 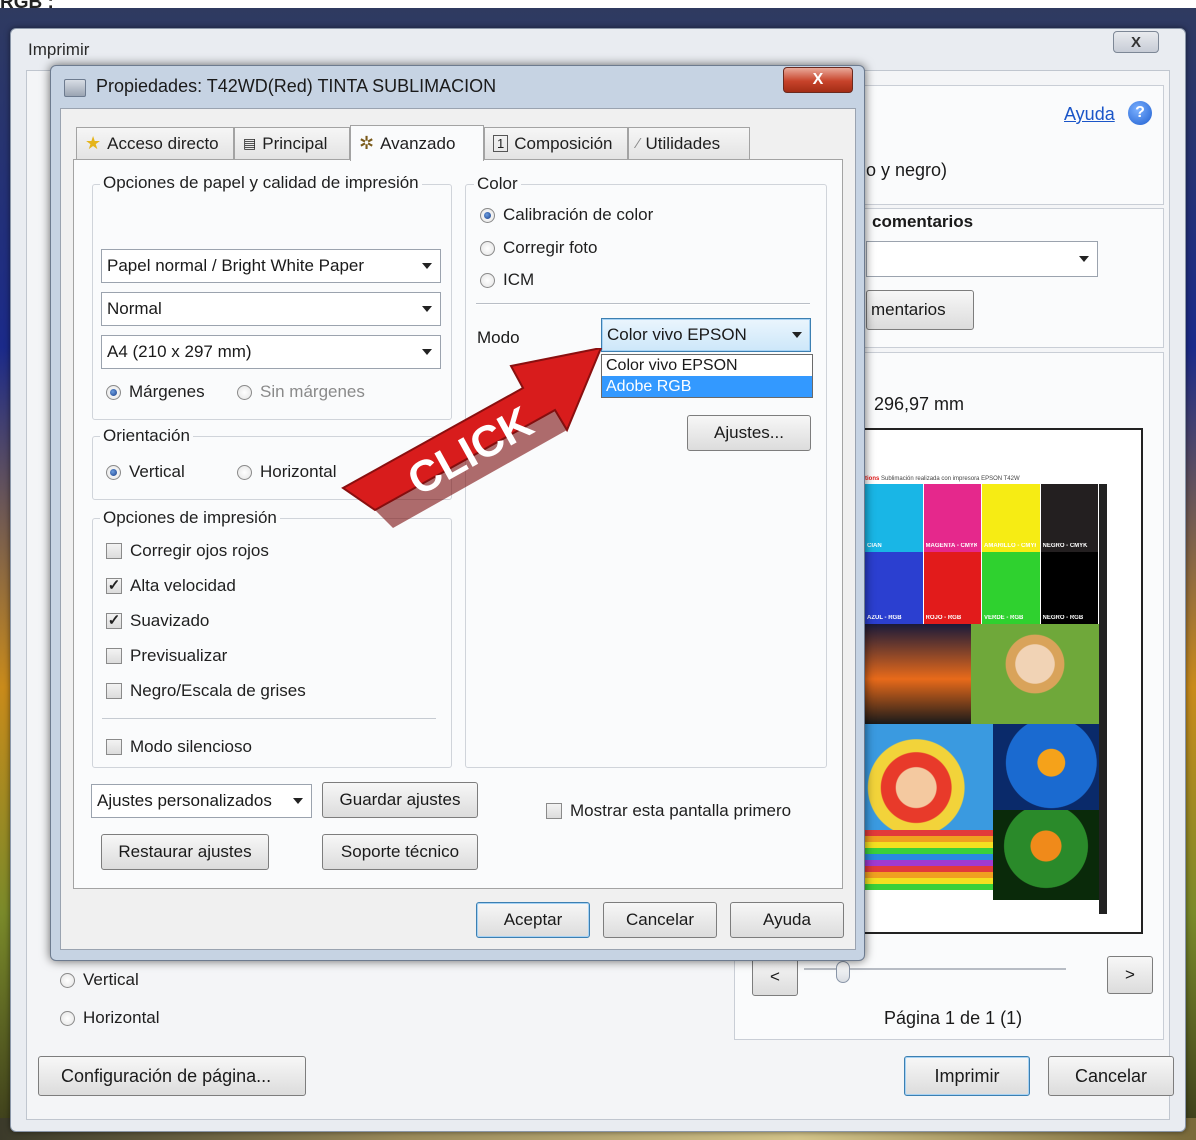 What do you see at coordinates (1089, 114) in the screenshot?
I see `help-link: Ayuda` at bounding box center [1089, 114].